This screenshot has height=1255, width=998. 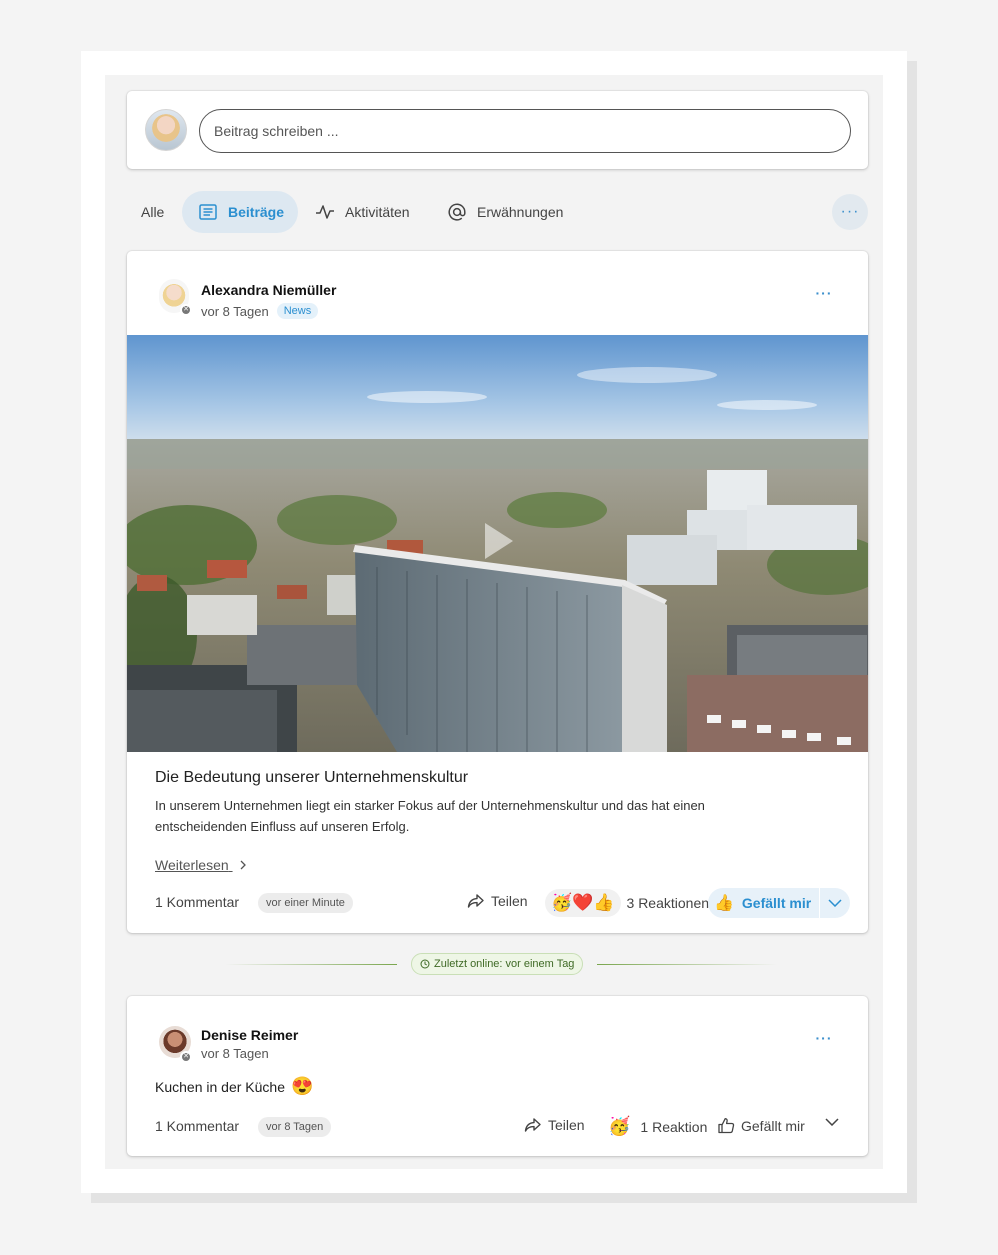 What do you see at coordinates (497, 541) in the screenshot?
I see `play-icon` at bounding box center [497, 541].